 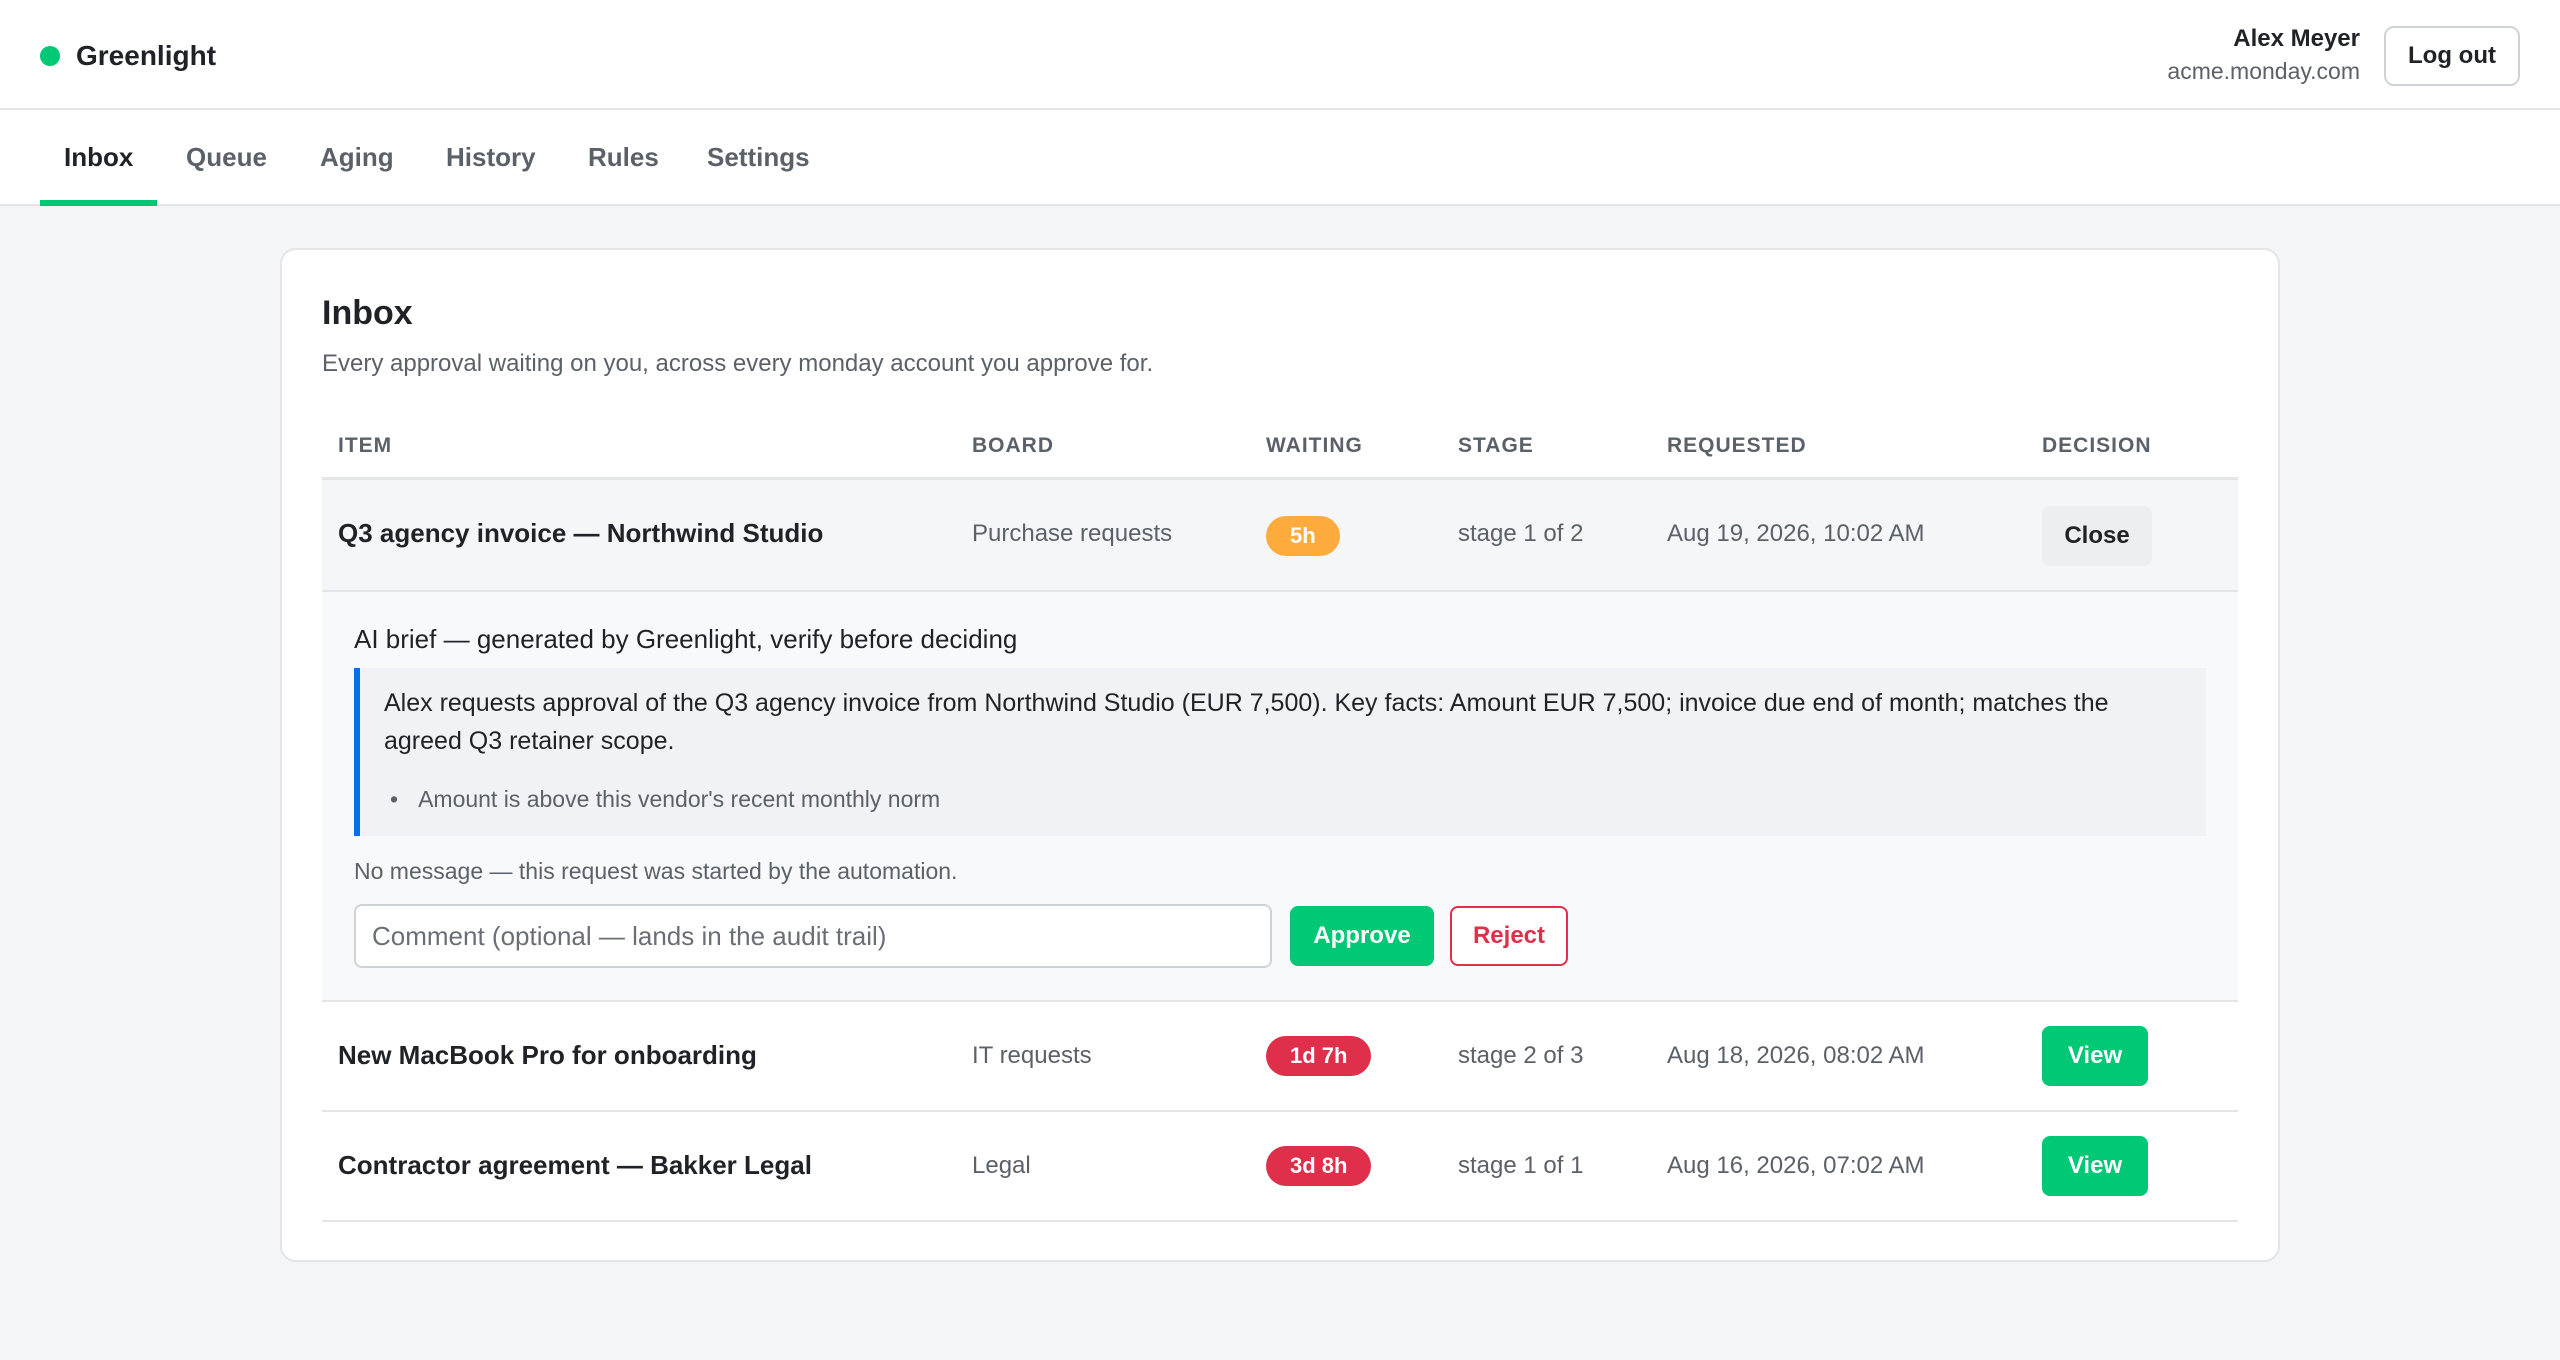 What do you see at coordinates (1521, 533) in the screenshot?
I see `row-stage: stage 1 of 2` at bounding box center [1521, 533].